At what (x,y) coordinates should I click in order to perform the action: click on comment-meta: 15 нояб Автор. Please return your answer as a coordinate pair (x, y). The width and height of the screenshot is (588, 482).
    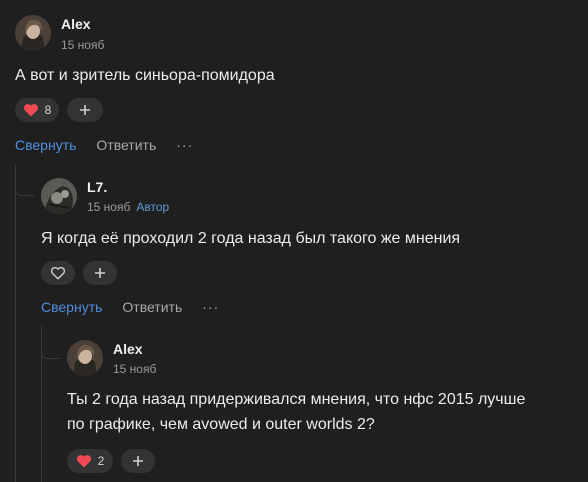
    Looking at the image, I should click on (128, 207).